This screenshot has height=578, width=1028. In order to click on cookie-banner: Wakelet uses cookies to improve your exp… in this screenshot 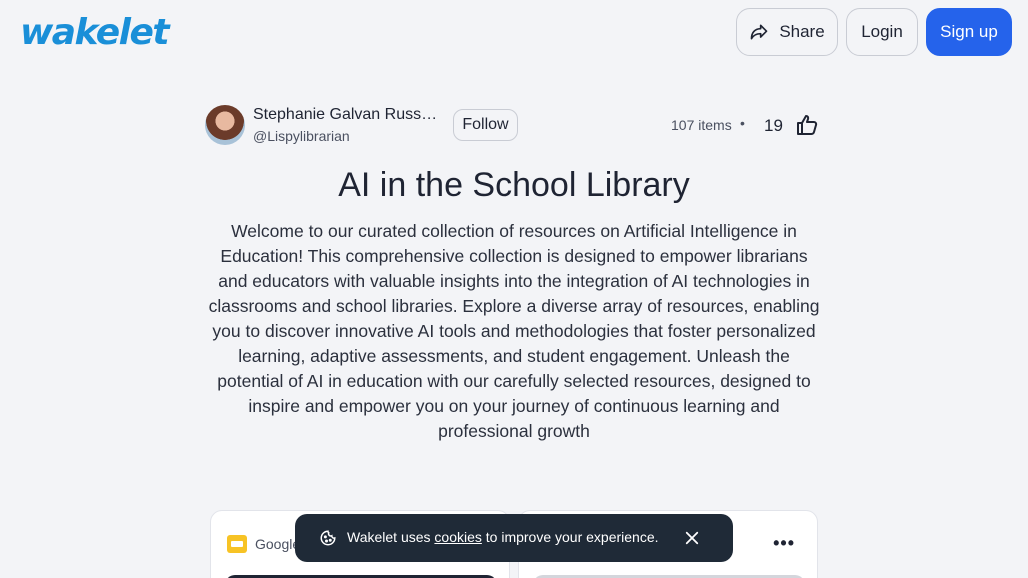, I will do `click(514, 538)`.